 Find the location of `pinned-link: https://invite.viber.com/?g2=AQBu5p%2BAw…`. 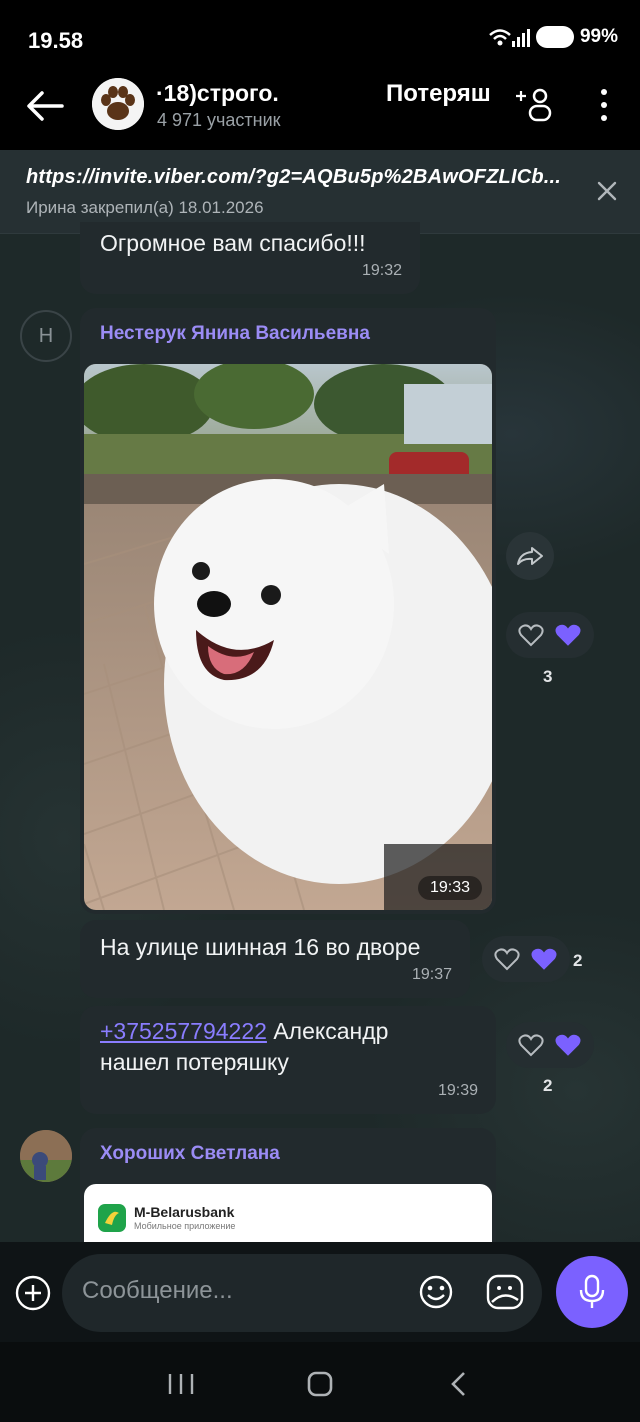

pinned-link: https://invite.viber.com/?g2=AQBu5p%2BAw… is located at coordinates (293, 177).